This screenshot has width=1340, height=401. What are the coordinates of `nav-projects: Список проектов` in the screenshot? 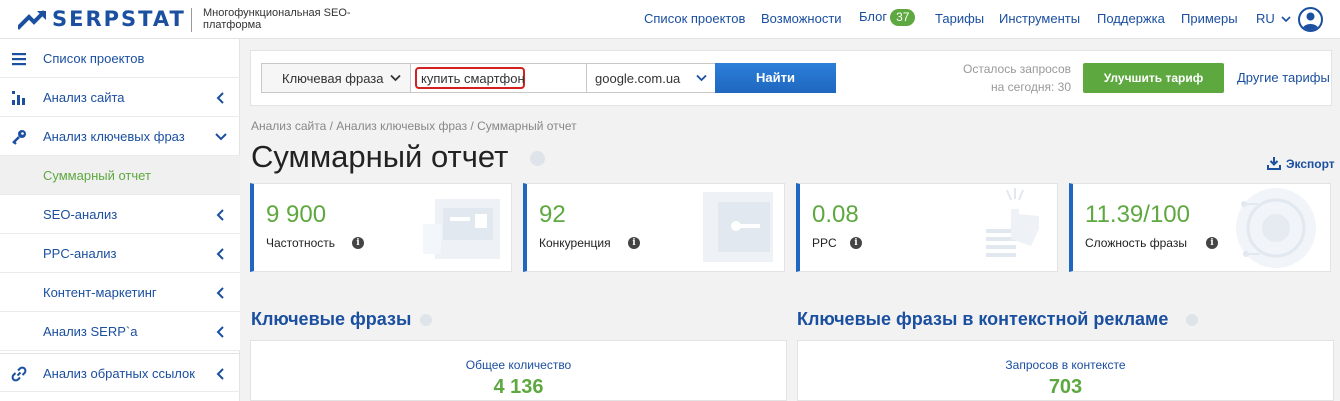 It's located at (694, 19).